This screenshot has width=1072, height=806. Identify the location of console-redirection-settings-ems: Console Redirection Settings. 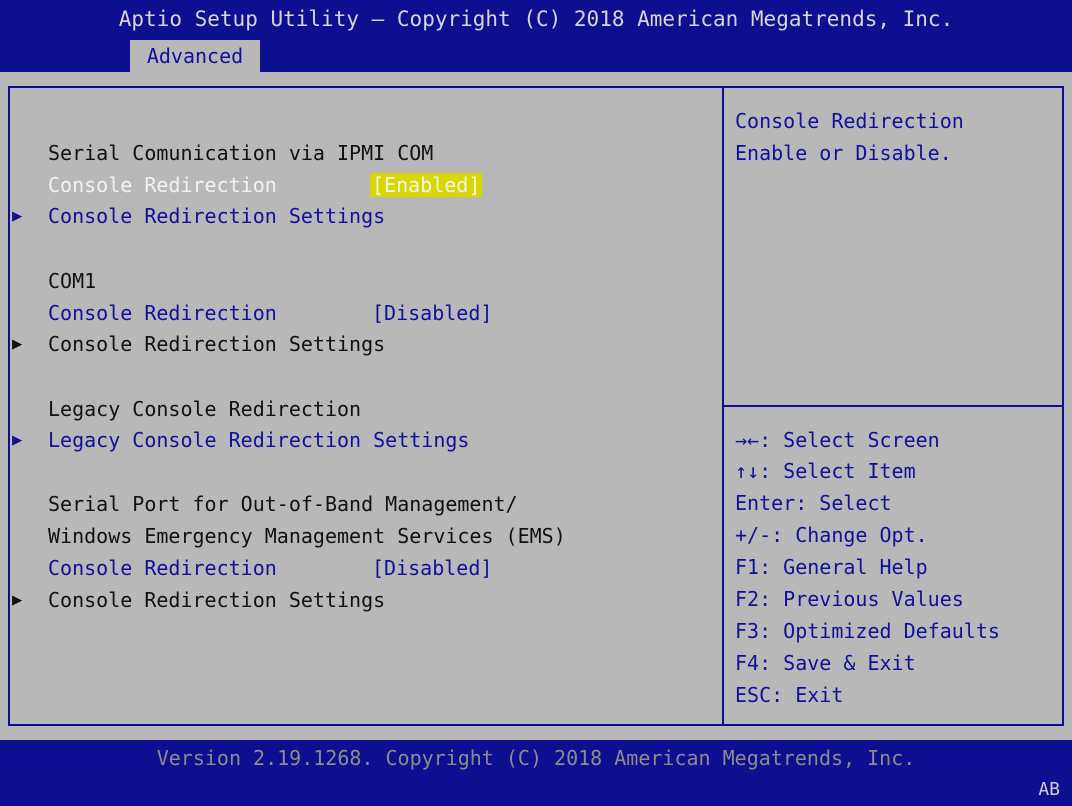
(216, 600).